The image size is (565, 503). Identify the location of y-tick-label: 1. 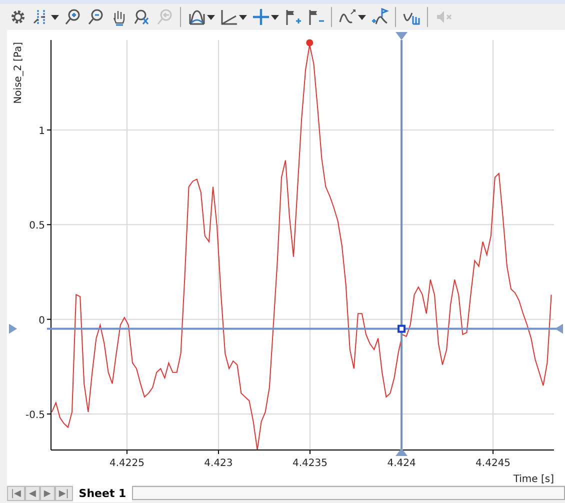
(41, 131).